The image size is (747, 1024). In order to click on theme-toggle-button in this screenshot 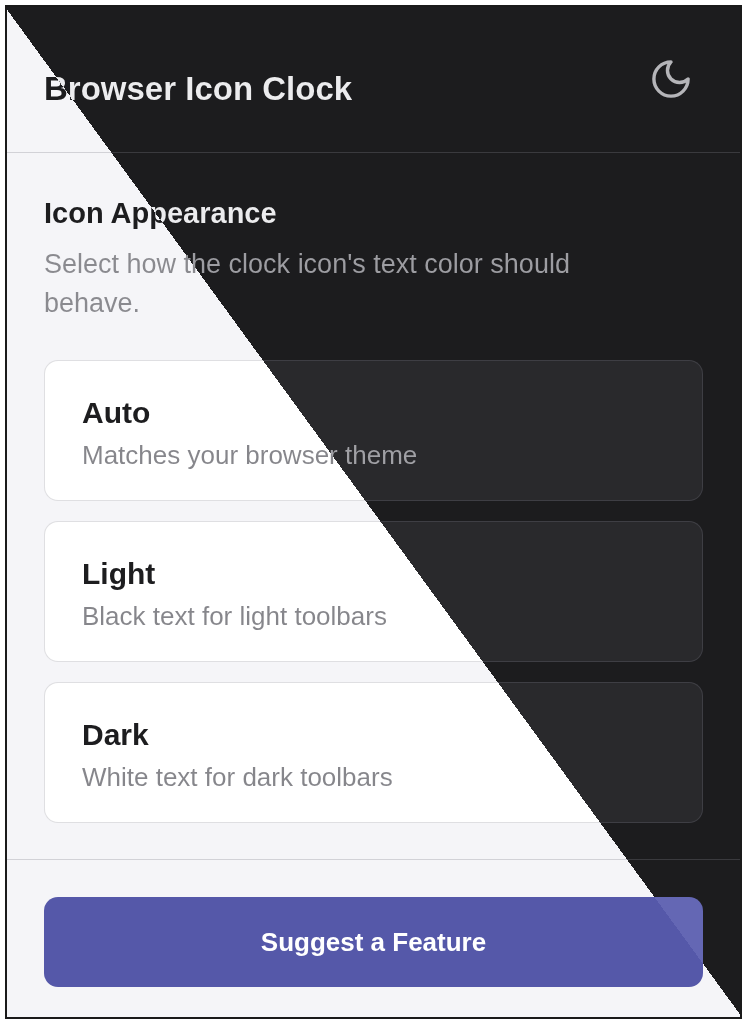, I will do `click(671, 78)`.